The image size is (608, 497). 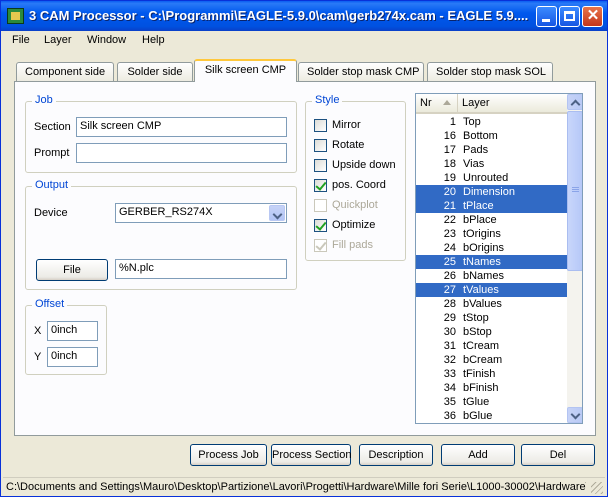 I want to click on sort-ascending-icon, so click(x=447, y=102).